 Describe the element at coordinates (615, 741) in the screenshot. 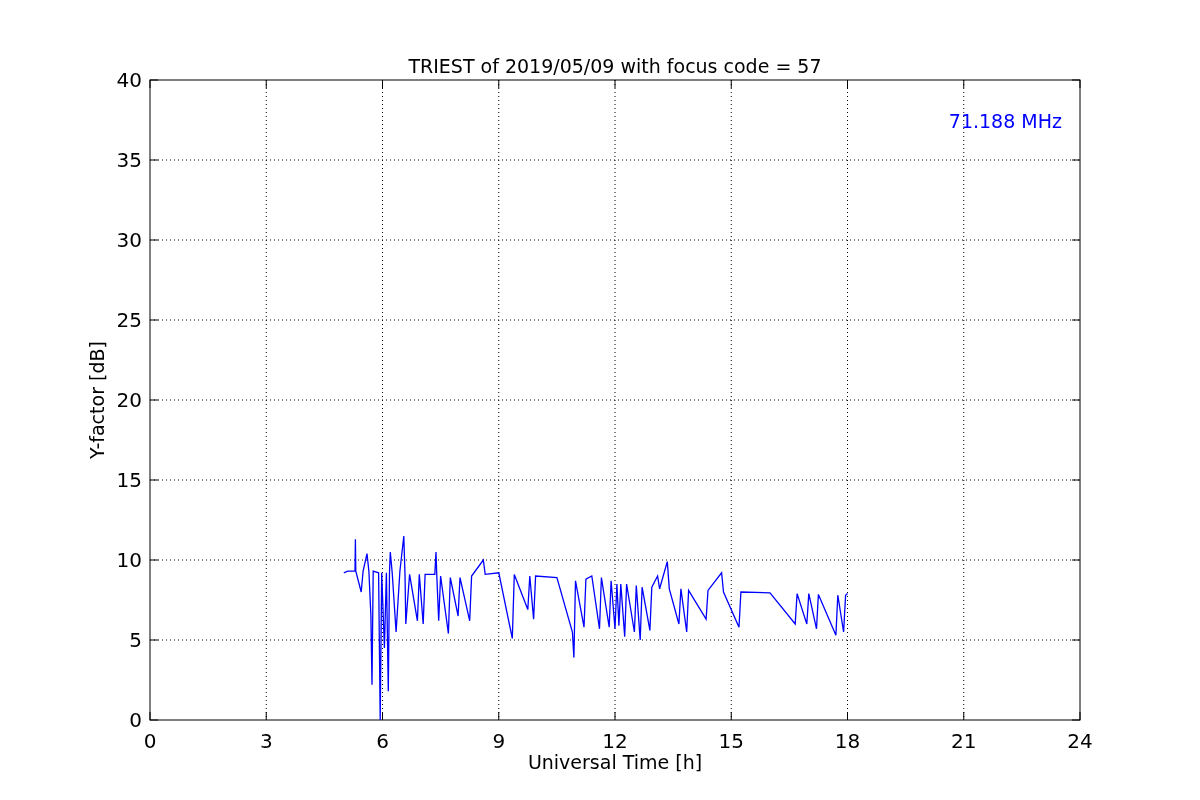

I see `x-tick-label: 12` at that location.